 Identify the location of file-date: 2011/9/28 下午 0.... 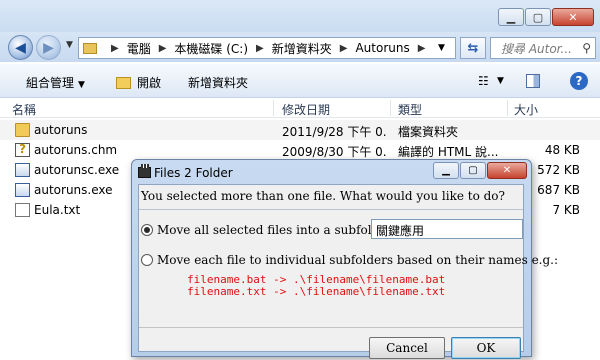
(334, 132).